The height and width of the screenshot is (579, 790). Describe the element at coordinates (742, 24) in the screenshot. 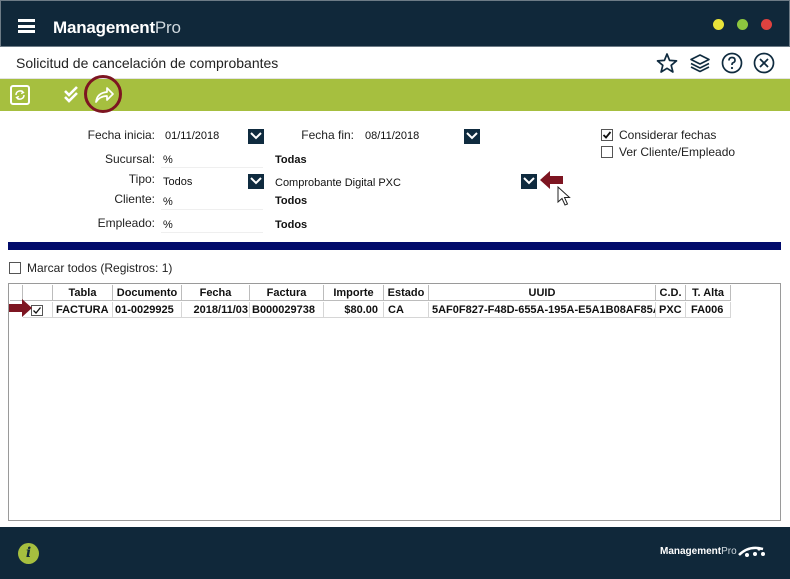

I see `maximize-button` at that location.